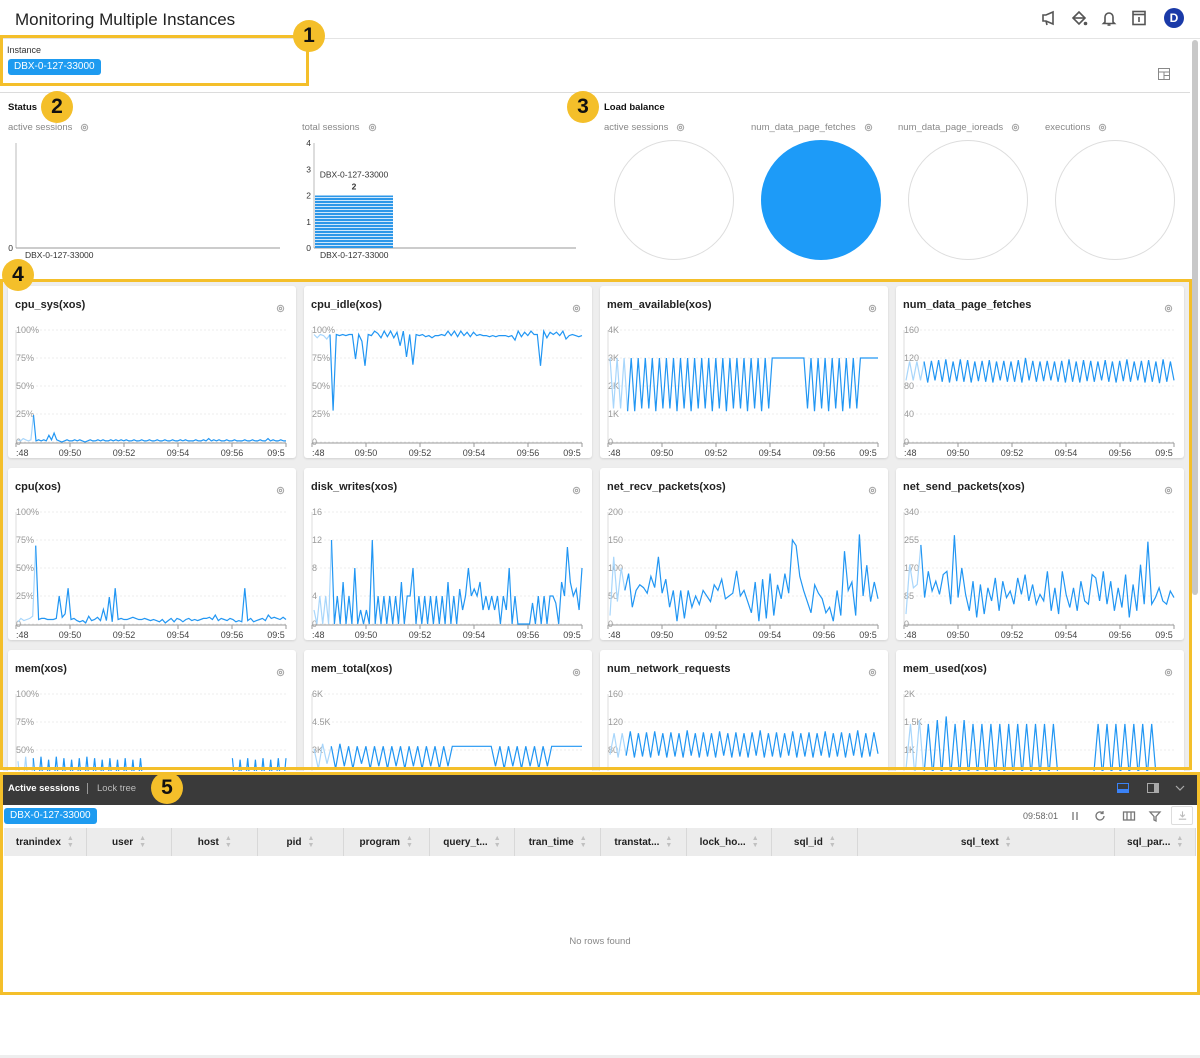 This screenshot has height=1058, width=1200. What do you see at coordinates (1156, 842) in the screenshot?
I see `column-header: sql_par... ▲ ▼` at bounding box center [1156, 842].